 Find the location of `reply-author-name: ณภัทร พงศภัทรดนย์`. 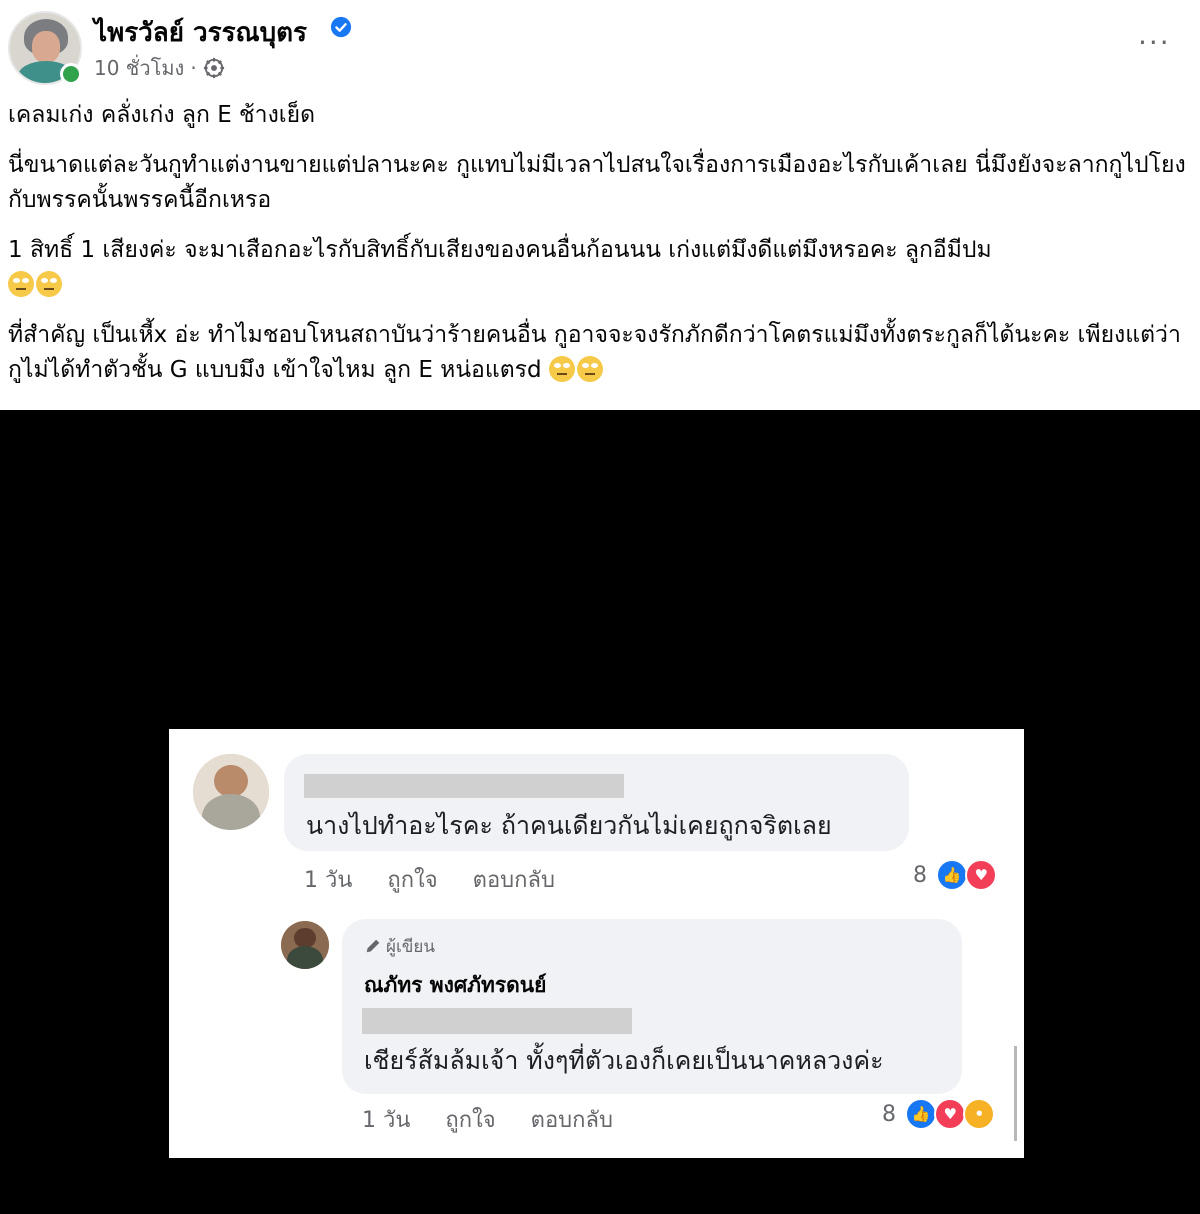

reply-author-name: ณภัทร พงศภัทรดนย์ is located at coordinates (455, 985).